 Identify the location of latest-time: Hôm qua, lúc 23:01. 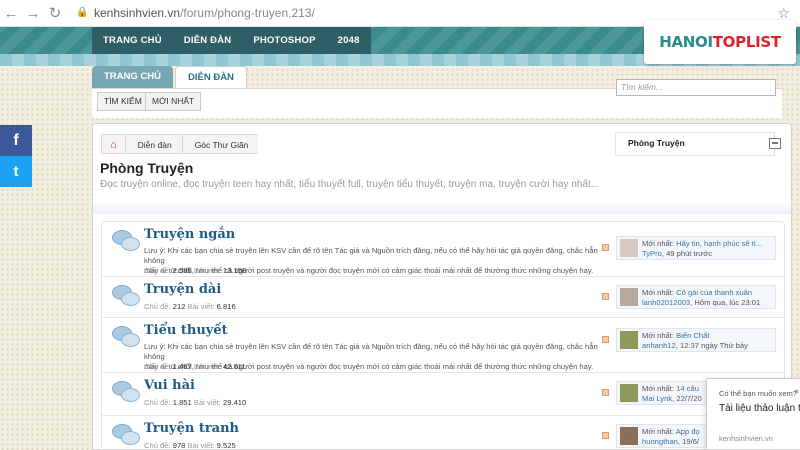
(727, 302).